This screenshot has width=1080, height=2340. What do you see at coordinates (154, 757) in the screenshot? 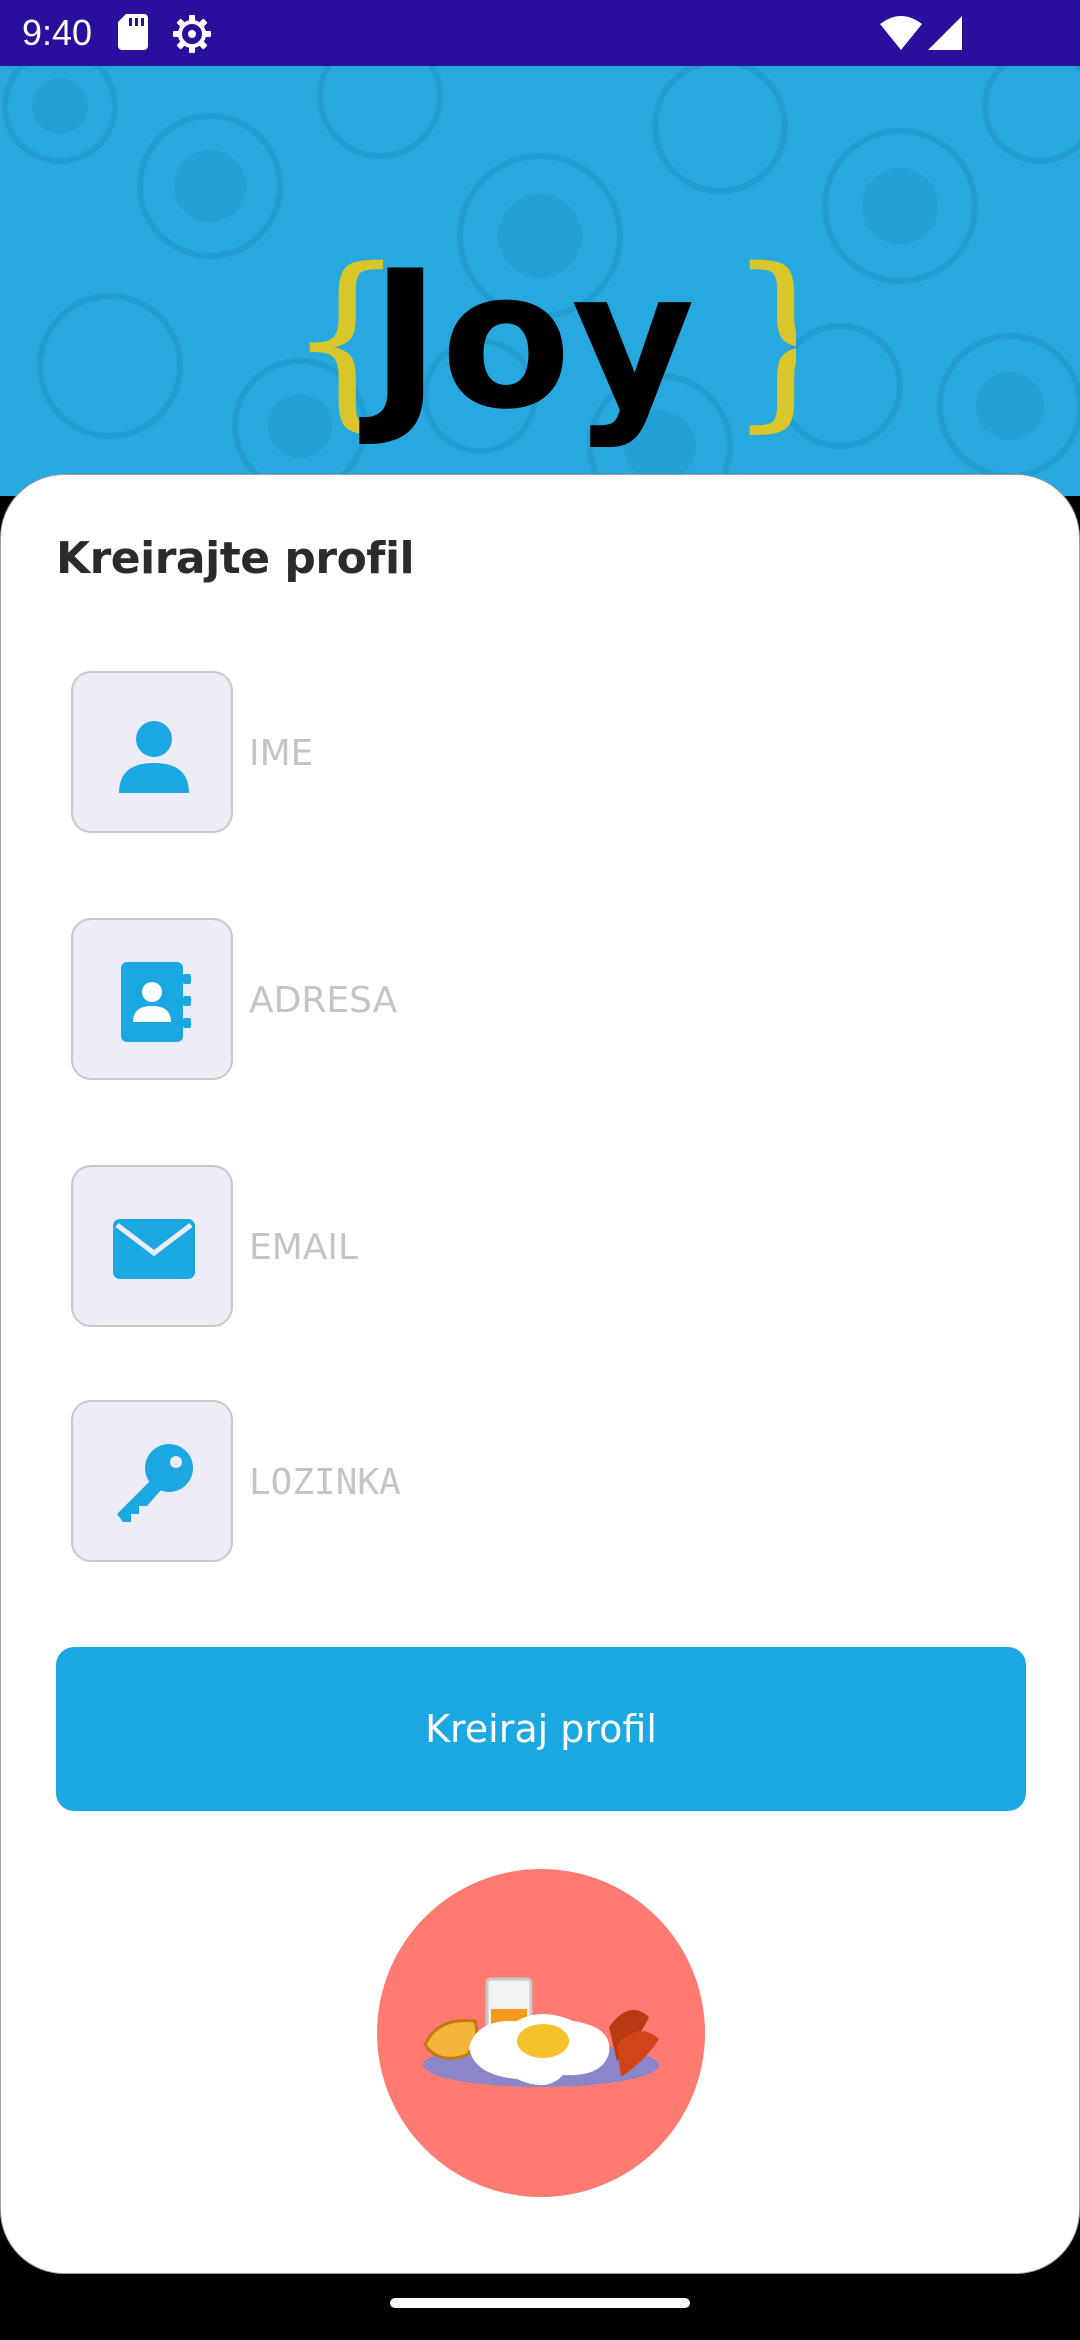
I see `person-icon` at bounding box center [154, 757].